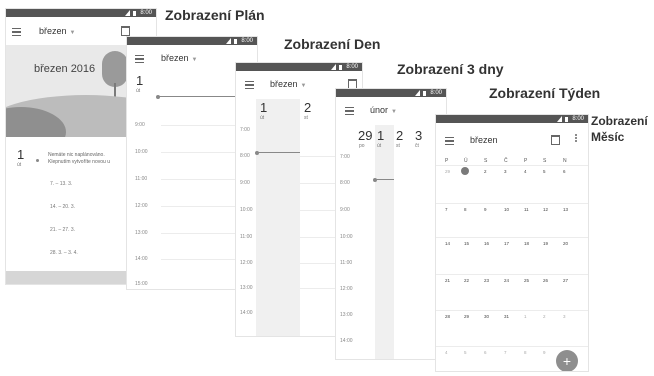 This screenshot has width=654, height=376. Describe the element at coordinates (486, 243) in the screenshot. I see `month-day-cell: 16` at that location.